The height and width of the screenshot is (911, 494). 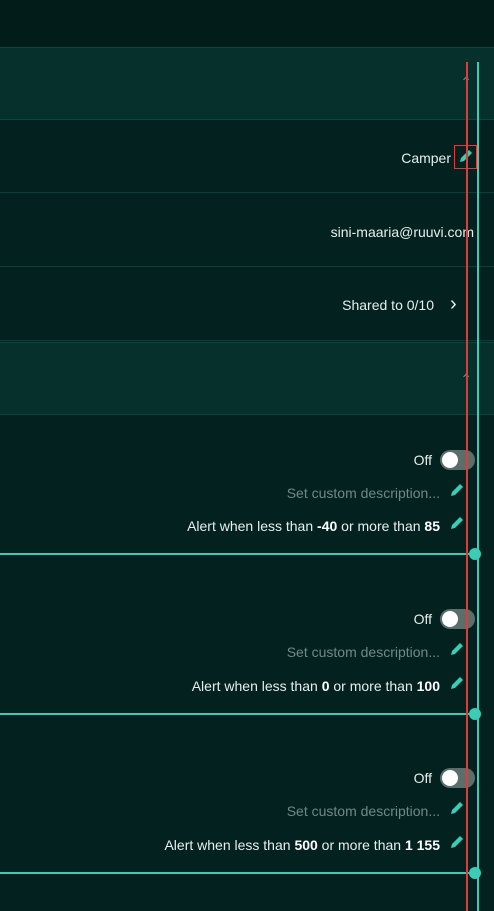 I want to click on alert-max-value: 100, so click(x=428, y=686).